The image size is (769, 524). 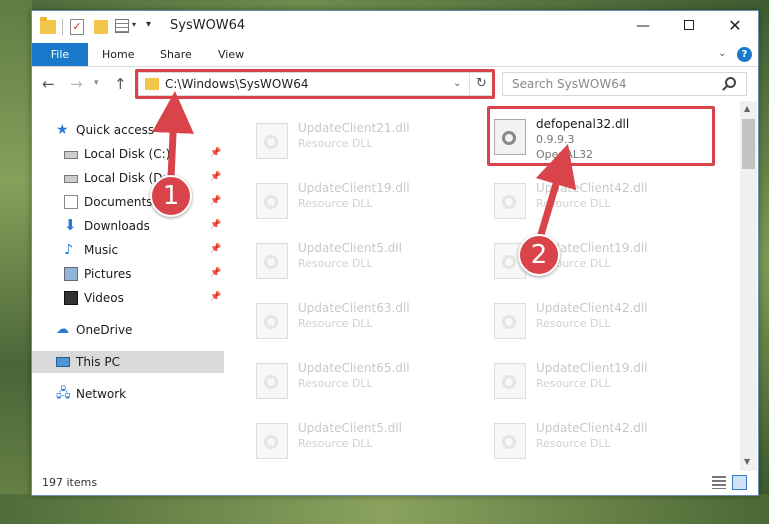 I want to click on details-view-icon, so click(x=719, y=482).